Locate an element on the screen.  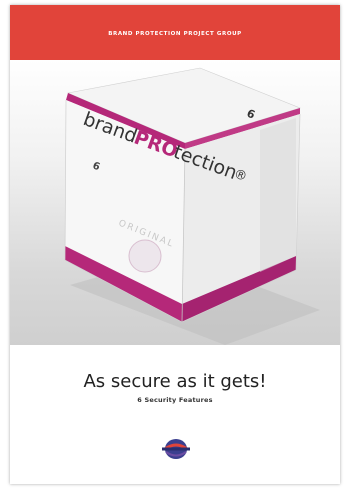
header-title: BRAND PROTECTION PROJECT GROUP is located at coordinates (175, 34).